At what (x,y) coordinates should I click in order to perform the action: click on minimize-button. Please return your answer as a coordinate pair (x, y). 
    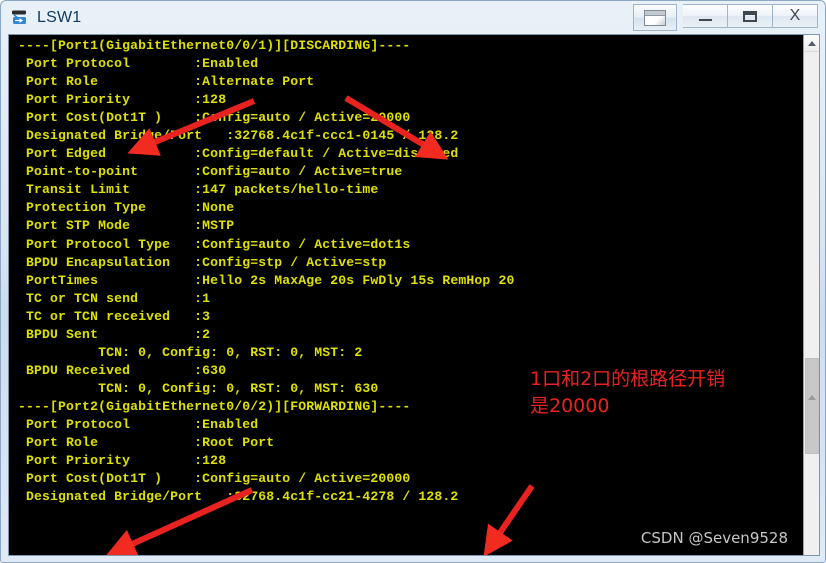
    Looking at the image, I should click on (705, 16).